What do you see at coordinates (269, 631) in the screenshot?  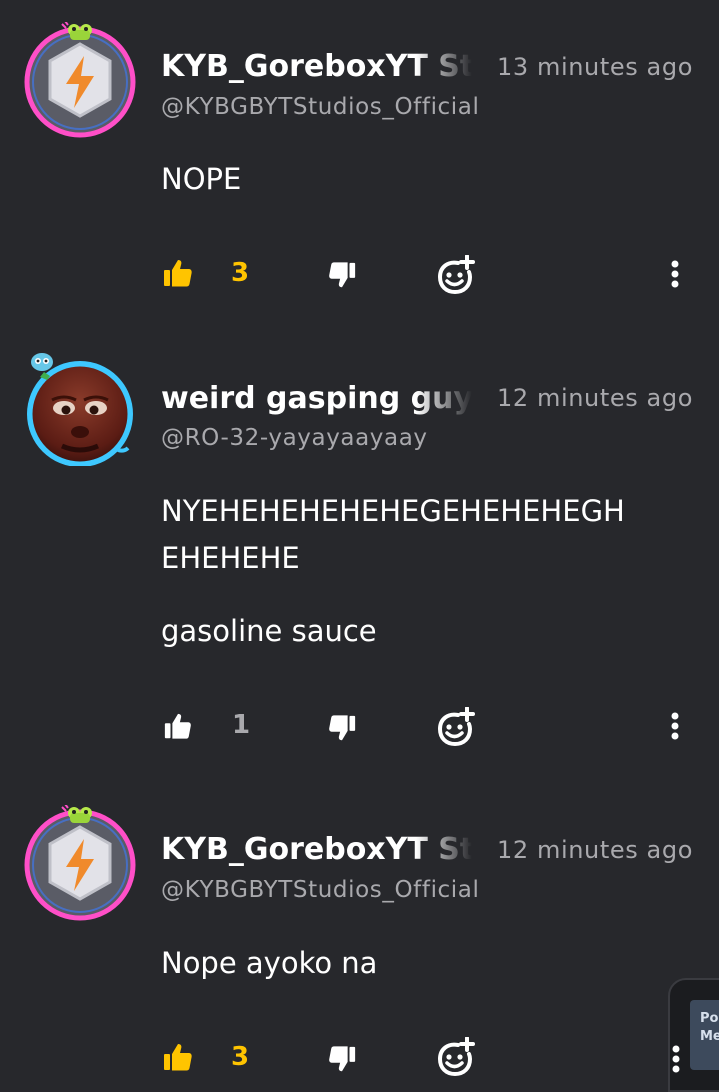 I see `comment-text-line-3: gasoline sauce` at bounding box center [269, 631].